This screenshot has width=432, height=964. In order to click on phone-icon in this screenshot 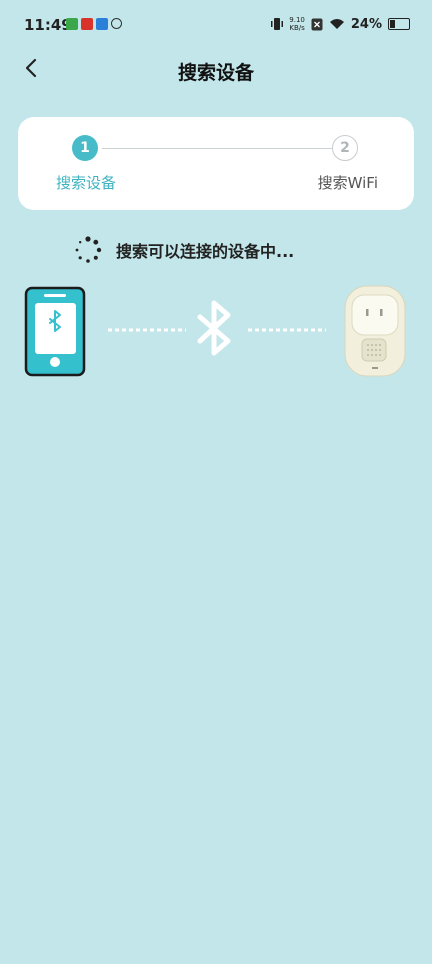, I will do `click(55, 331)`.